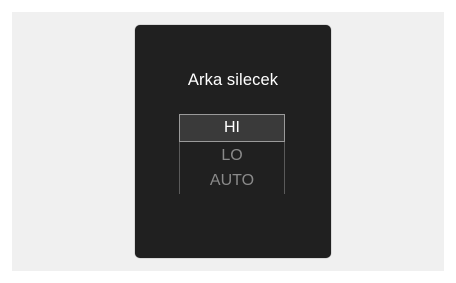  What do you see at coordinates (232, 182) in the screenshot?
I see `option-auto: AUTO` at bounding box center [232, 182].